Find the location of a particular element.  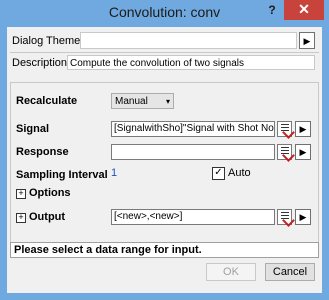

output-select-range-button is located at coordinates (286, 218).